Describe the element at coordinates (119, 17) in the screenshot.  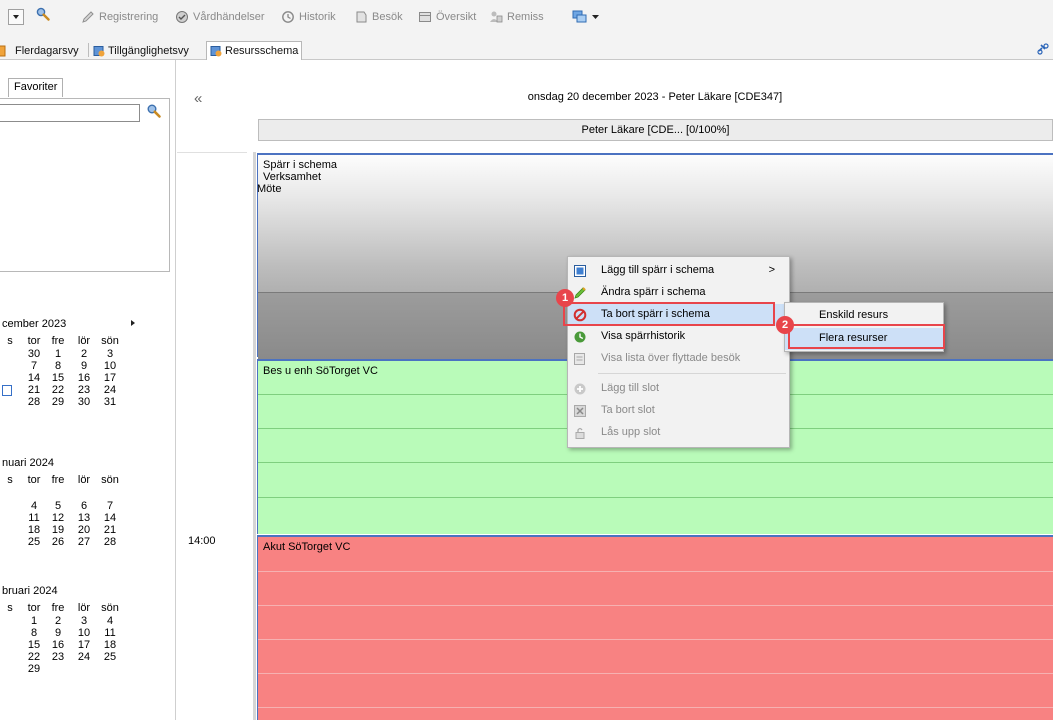
I see `toolbar-registrering: Registrering` at that location.